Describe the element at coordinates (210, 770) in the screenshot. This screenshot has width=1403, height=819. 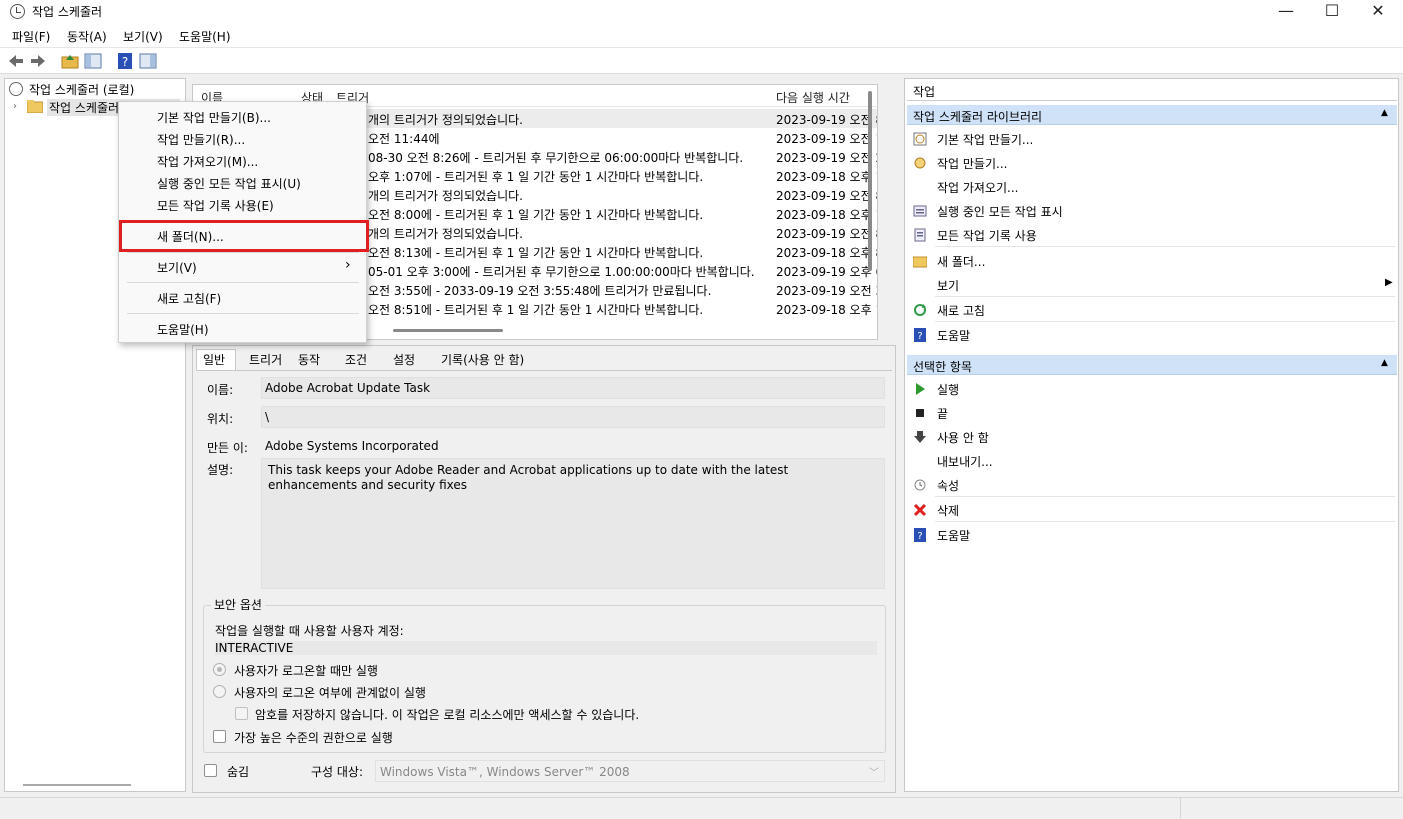
I see `checkbox-hidden` at that location.